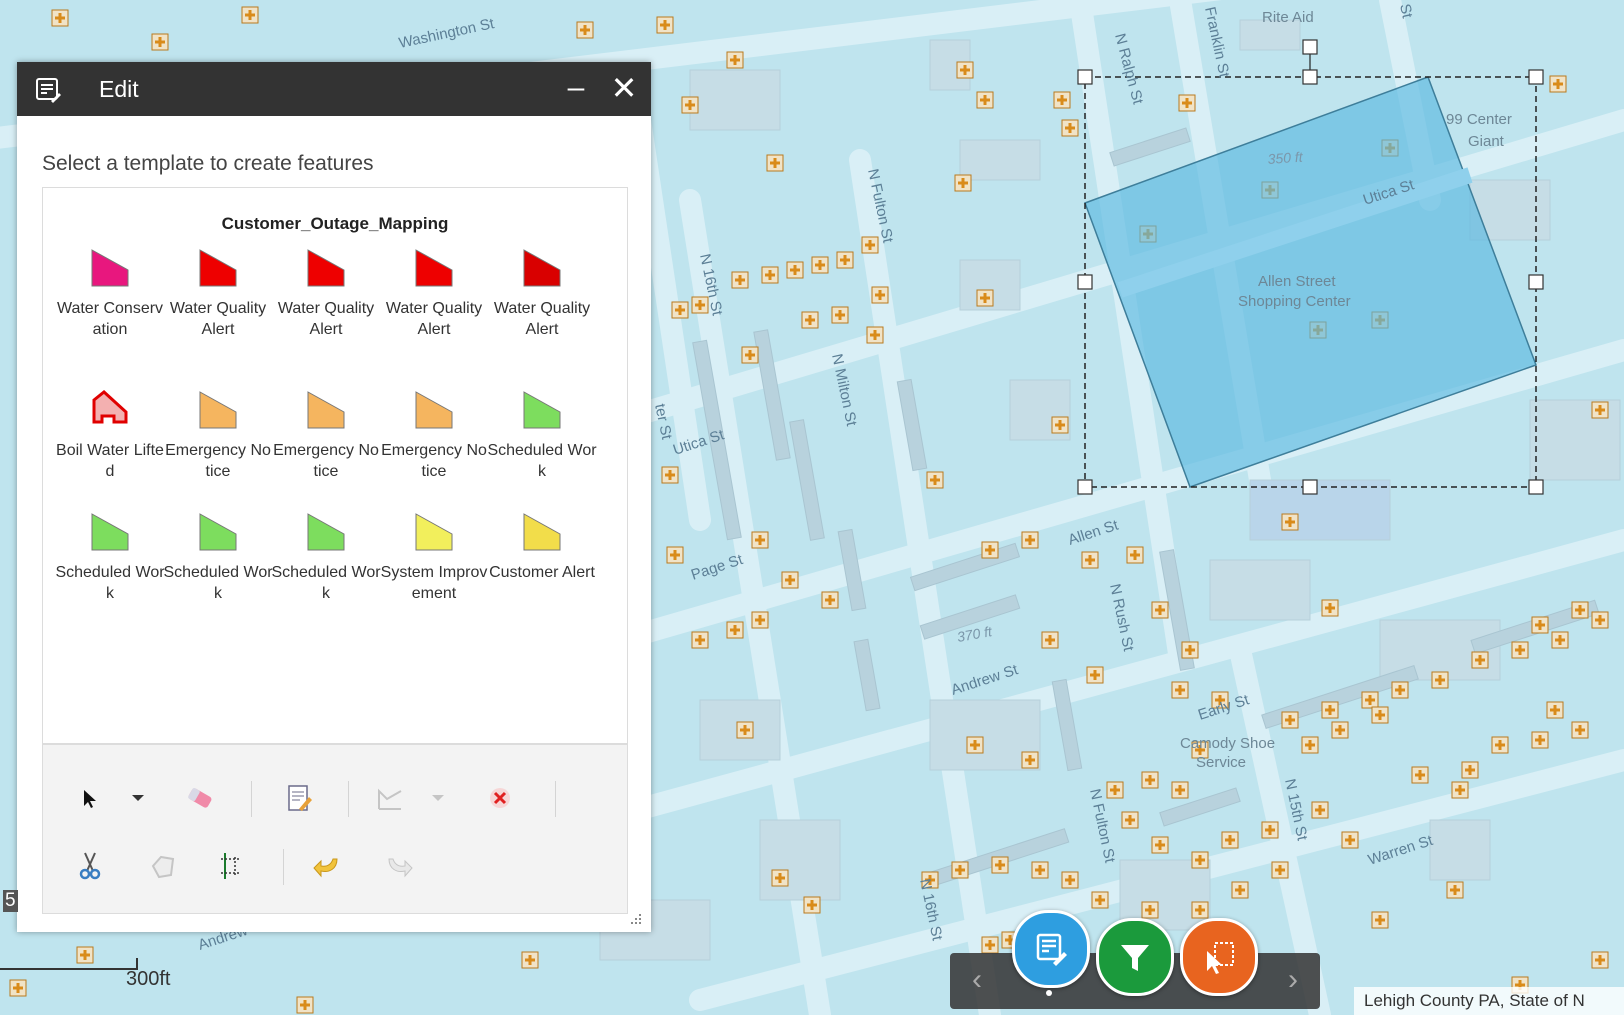  Describe the element at coordinates (1294, 301) in the screenshot. I see `poi-shopping-center-line2: Shopping Center` at that location.